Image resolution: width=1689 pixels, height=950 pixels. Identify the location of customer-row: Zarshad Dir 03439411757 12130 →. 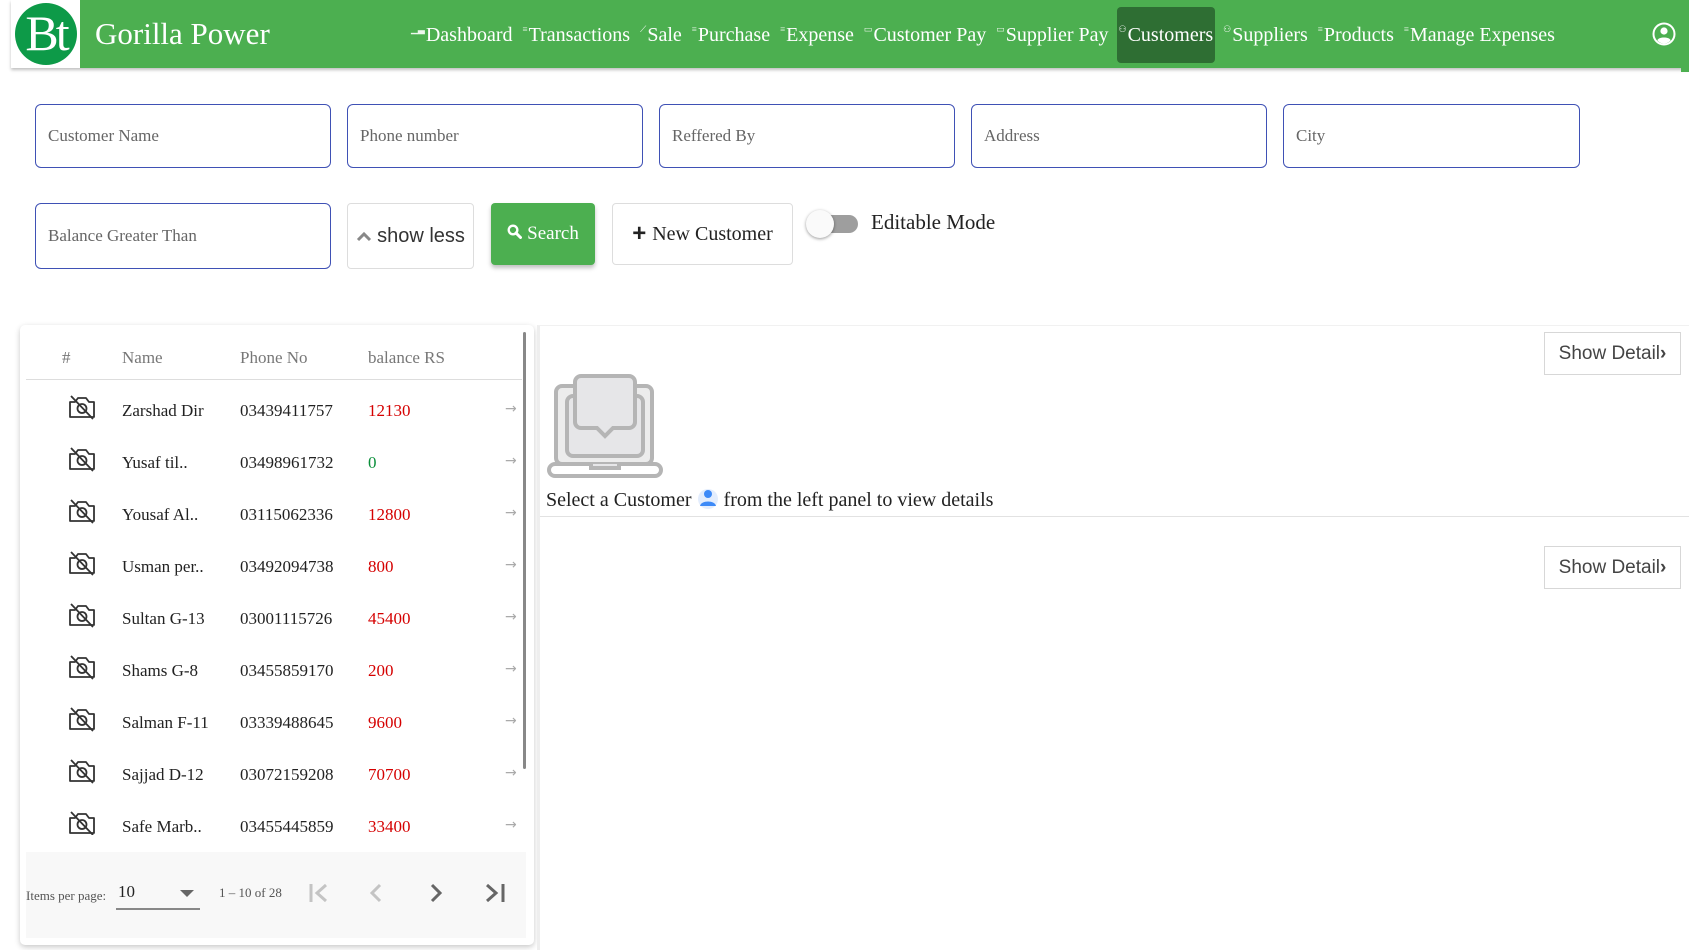
(274, 414).